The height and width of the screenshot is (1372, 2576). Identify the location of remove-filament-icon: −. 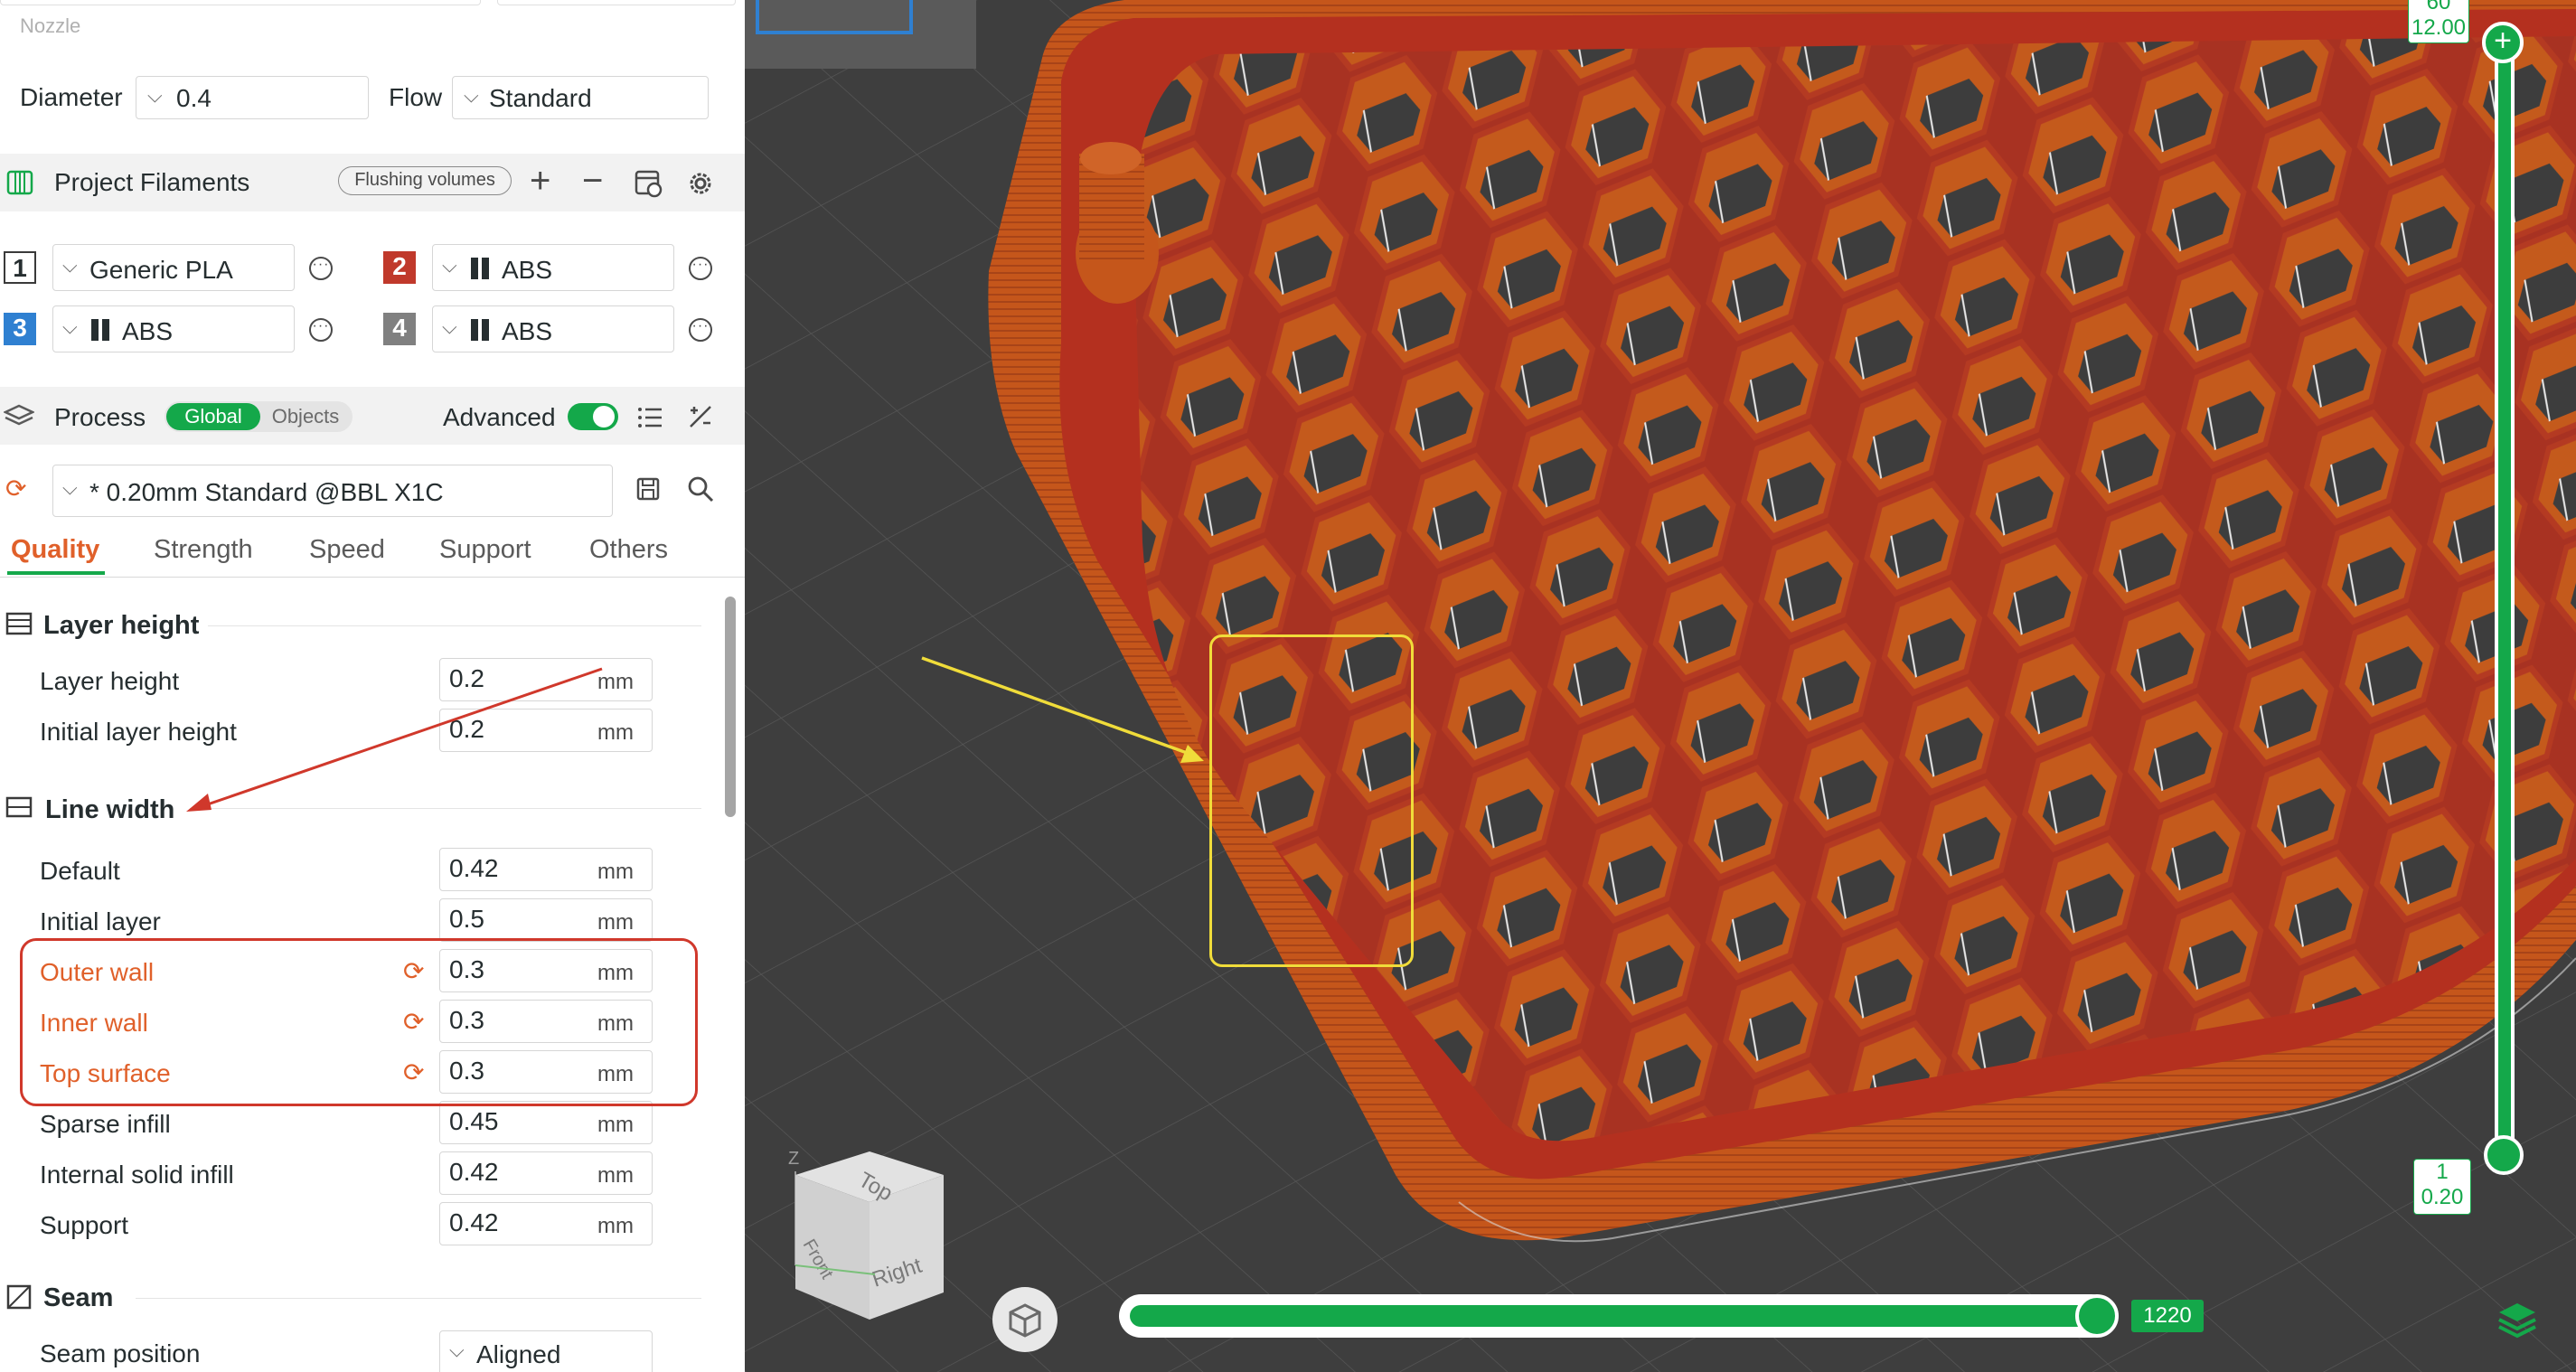
(592, 181).